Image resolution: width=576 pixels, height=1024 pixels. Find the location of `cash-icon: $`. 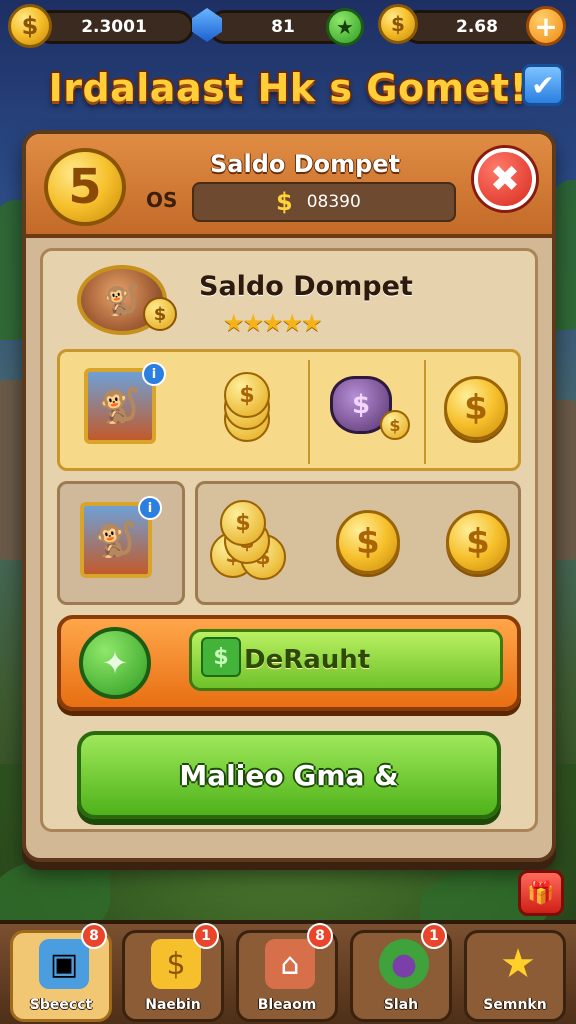

cash-icon: $ is located at coordinates (221, 657).